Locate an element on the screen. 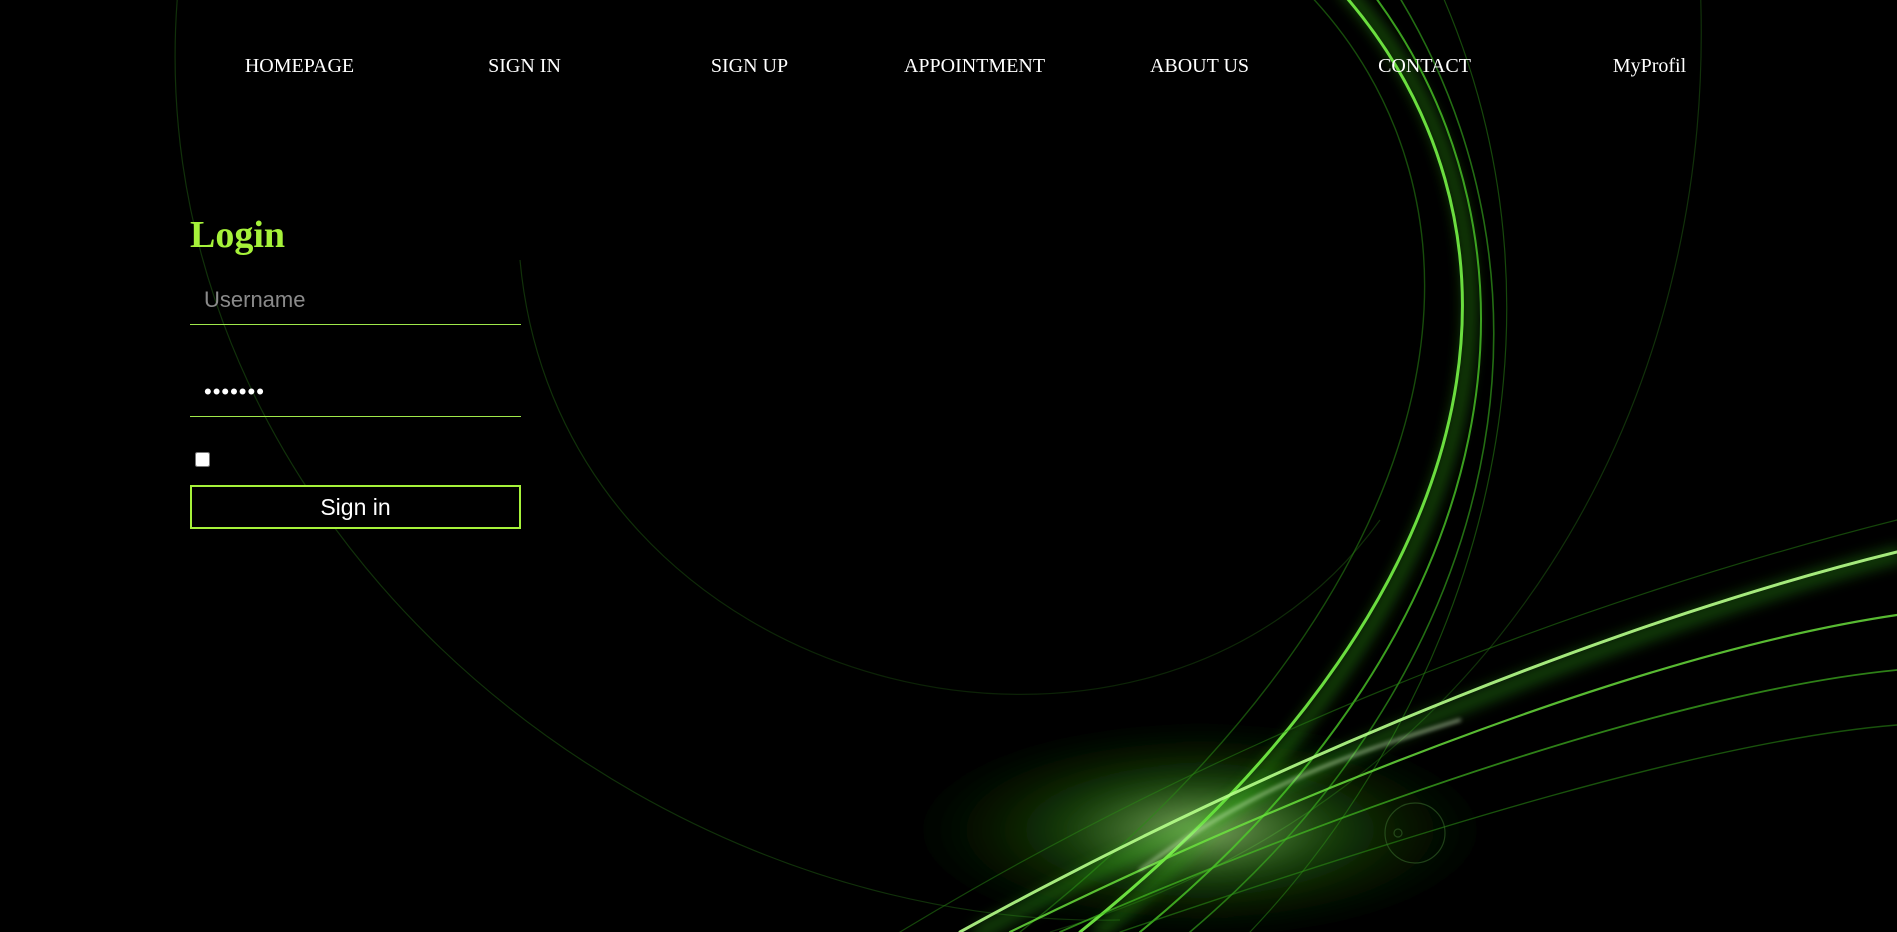 This screenshot has width=1897, height=932. nav-link-homepage: HOMEPAGE is located at coordinates (299, 66).